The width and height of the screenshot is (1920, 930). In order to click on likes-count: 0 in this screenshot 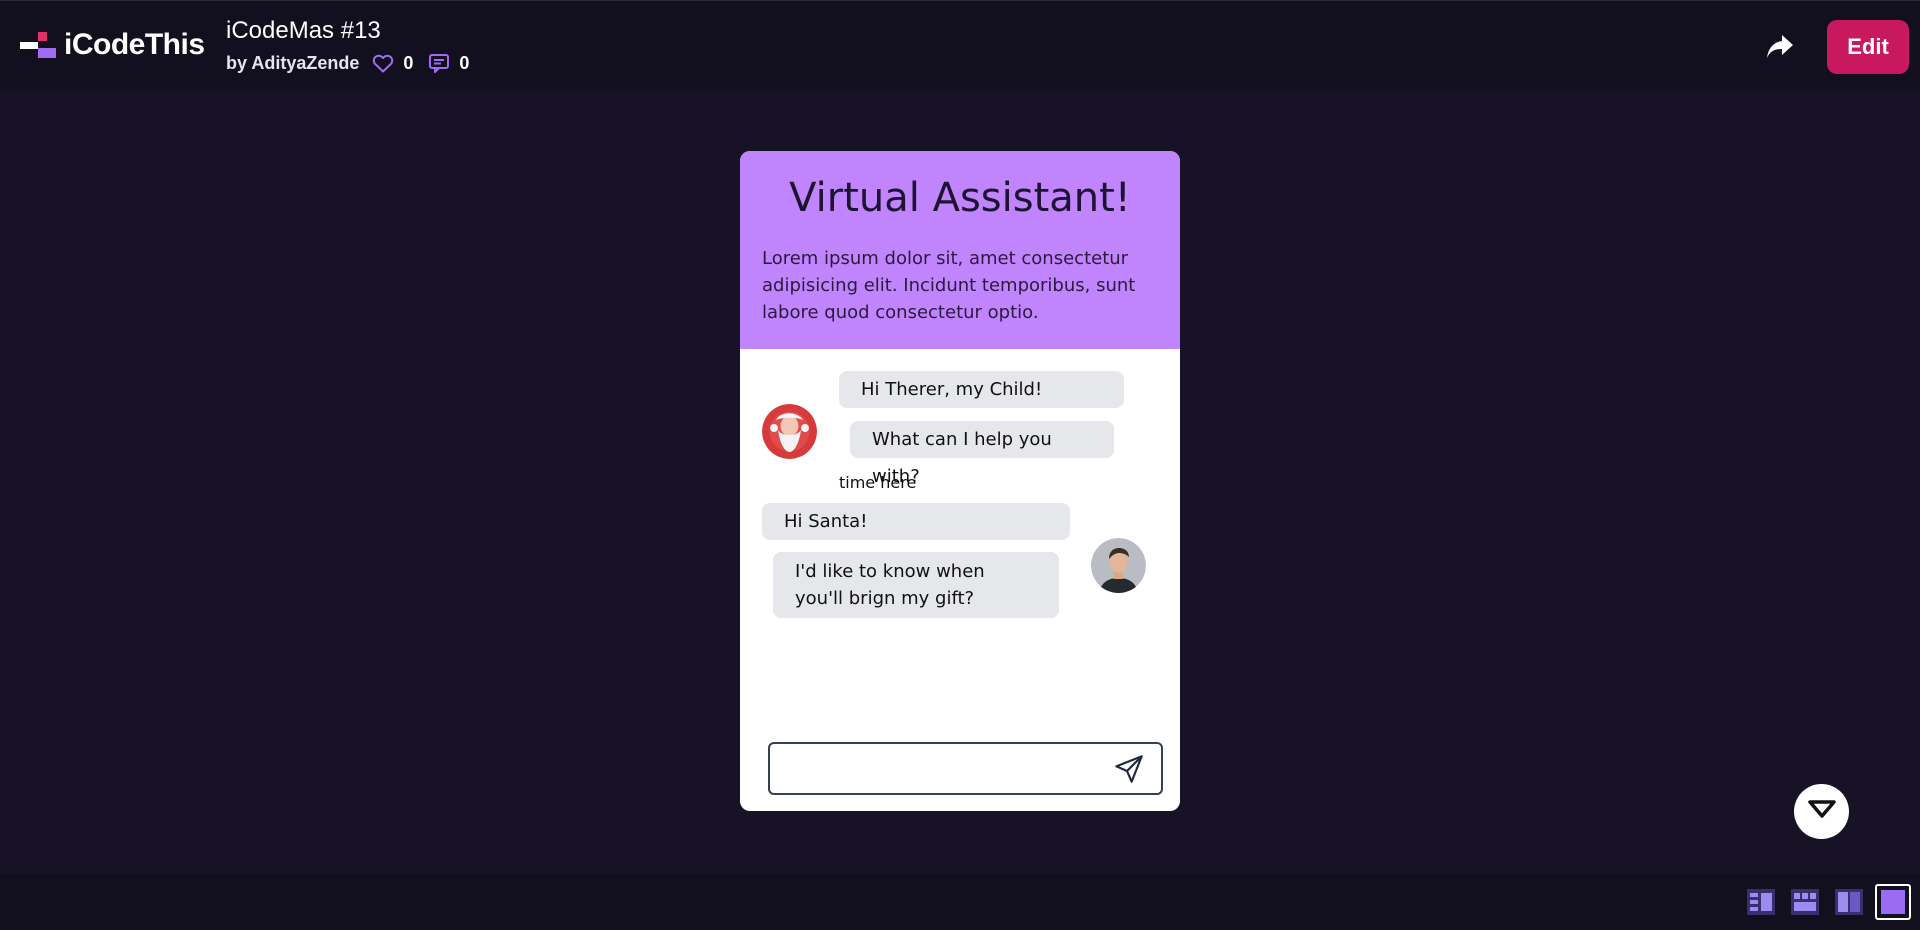, I will do `click(408, 62)`.